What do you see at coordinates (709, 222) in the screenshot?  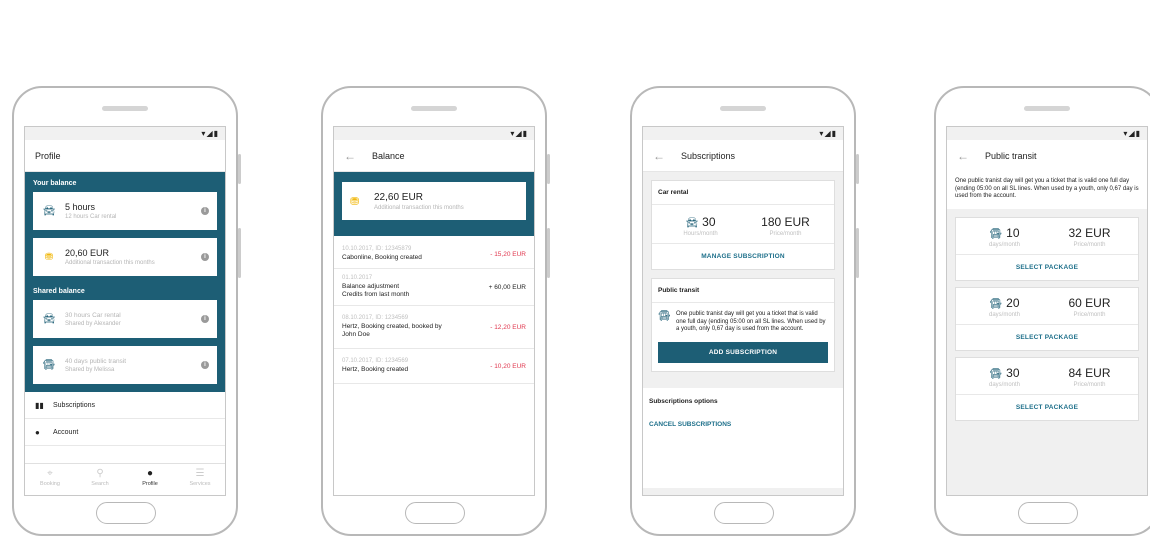 I see `hours-value: 30` at bounding box center [709, 222].